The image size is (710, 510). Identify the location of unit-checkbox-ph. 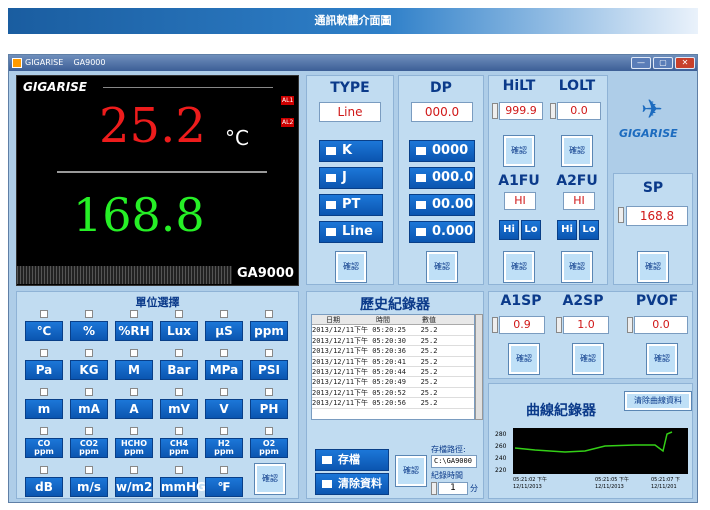
(269, 392).